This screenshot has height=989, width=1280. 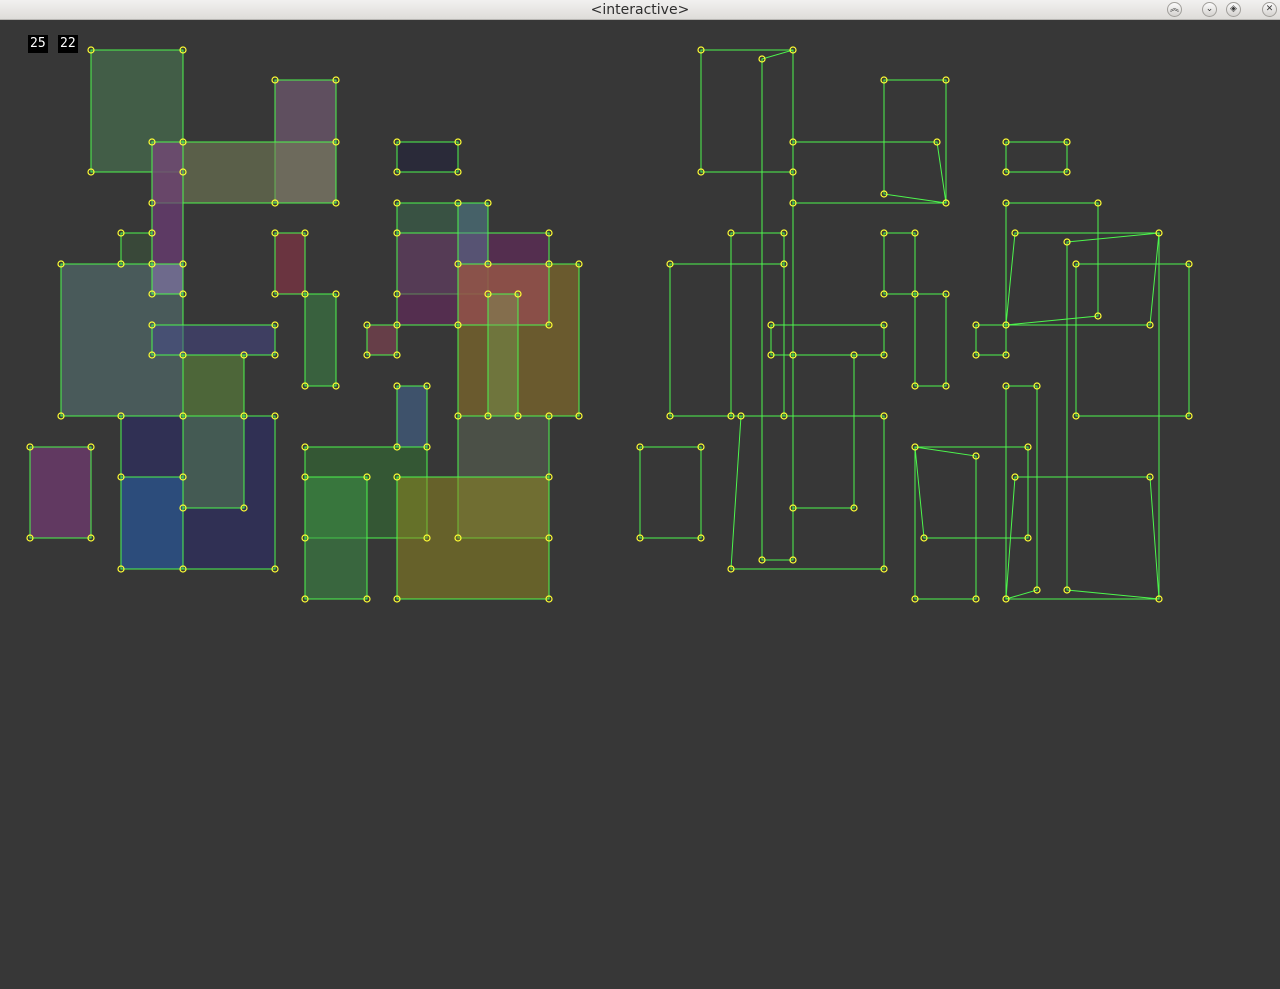 I want to click on close-button: ✕, so click(x=1269, y=9).